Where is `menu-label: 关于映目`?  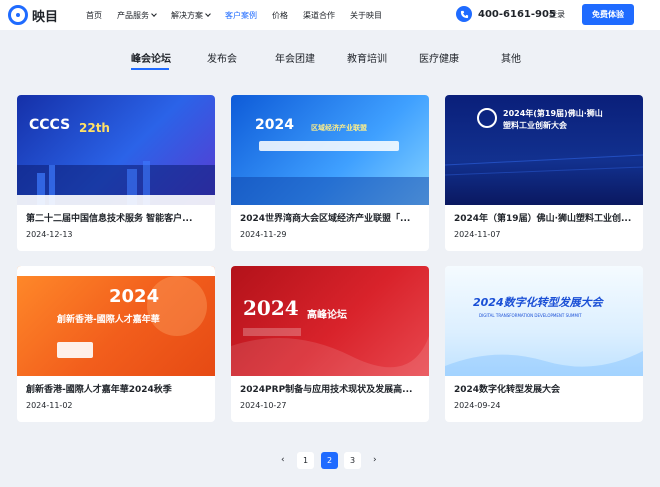 menu-label: 关于映目 is located at coordinates (366, 15).